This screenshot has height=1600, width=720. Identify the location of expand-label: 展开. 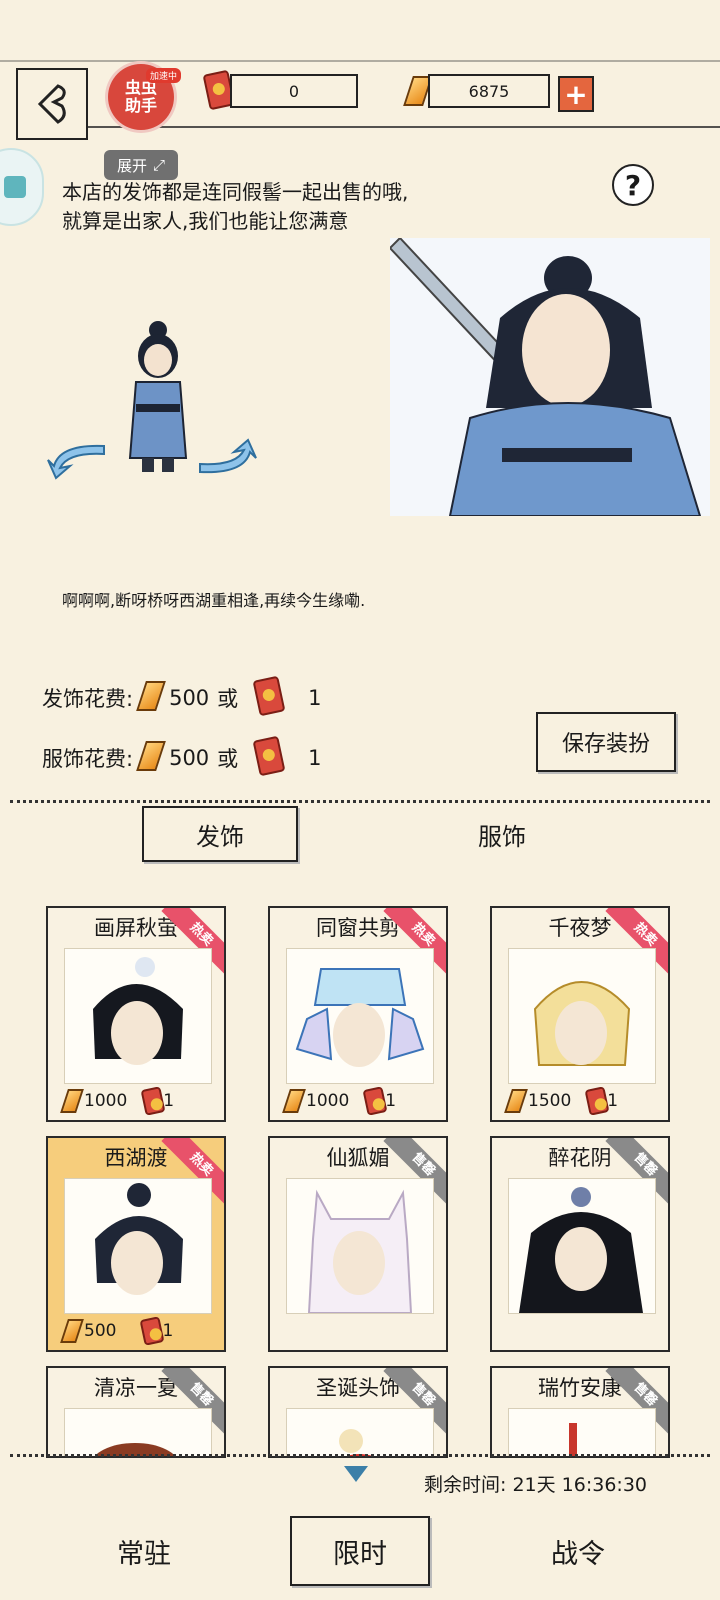
(131, 165).